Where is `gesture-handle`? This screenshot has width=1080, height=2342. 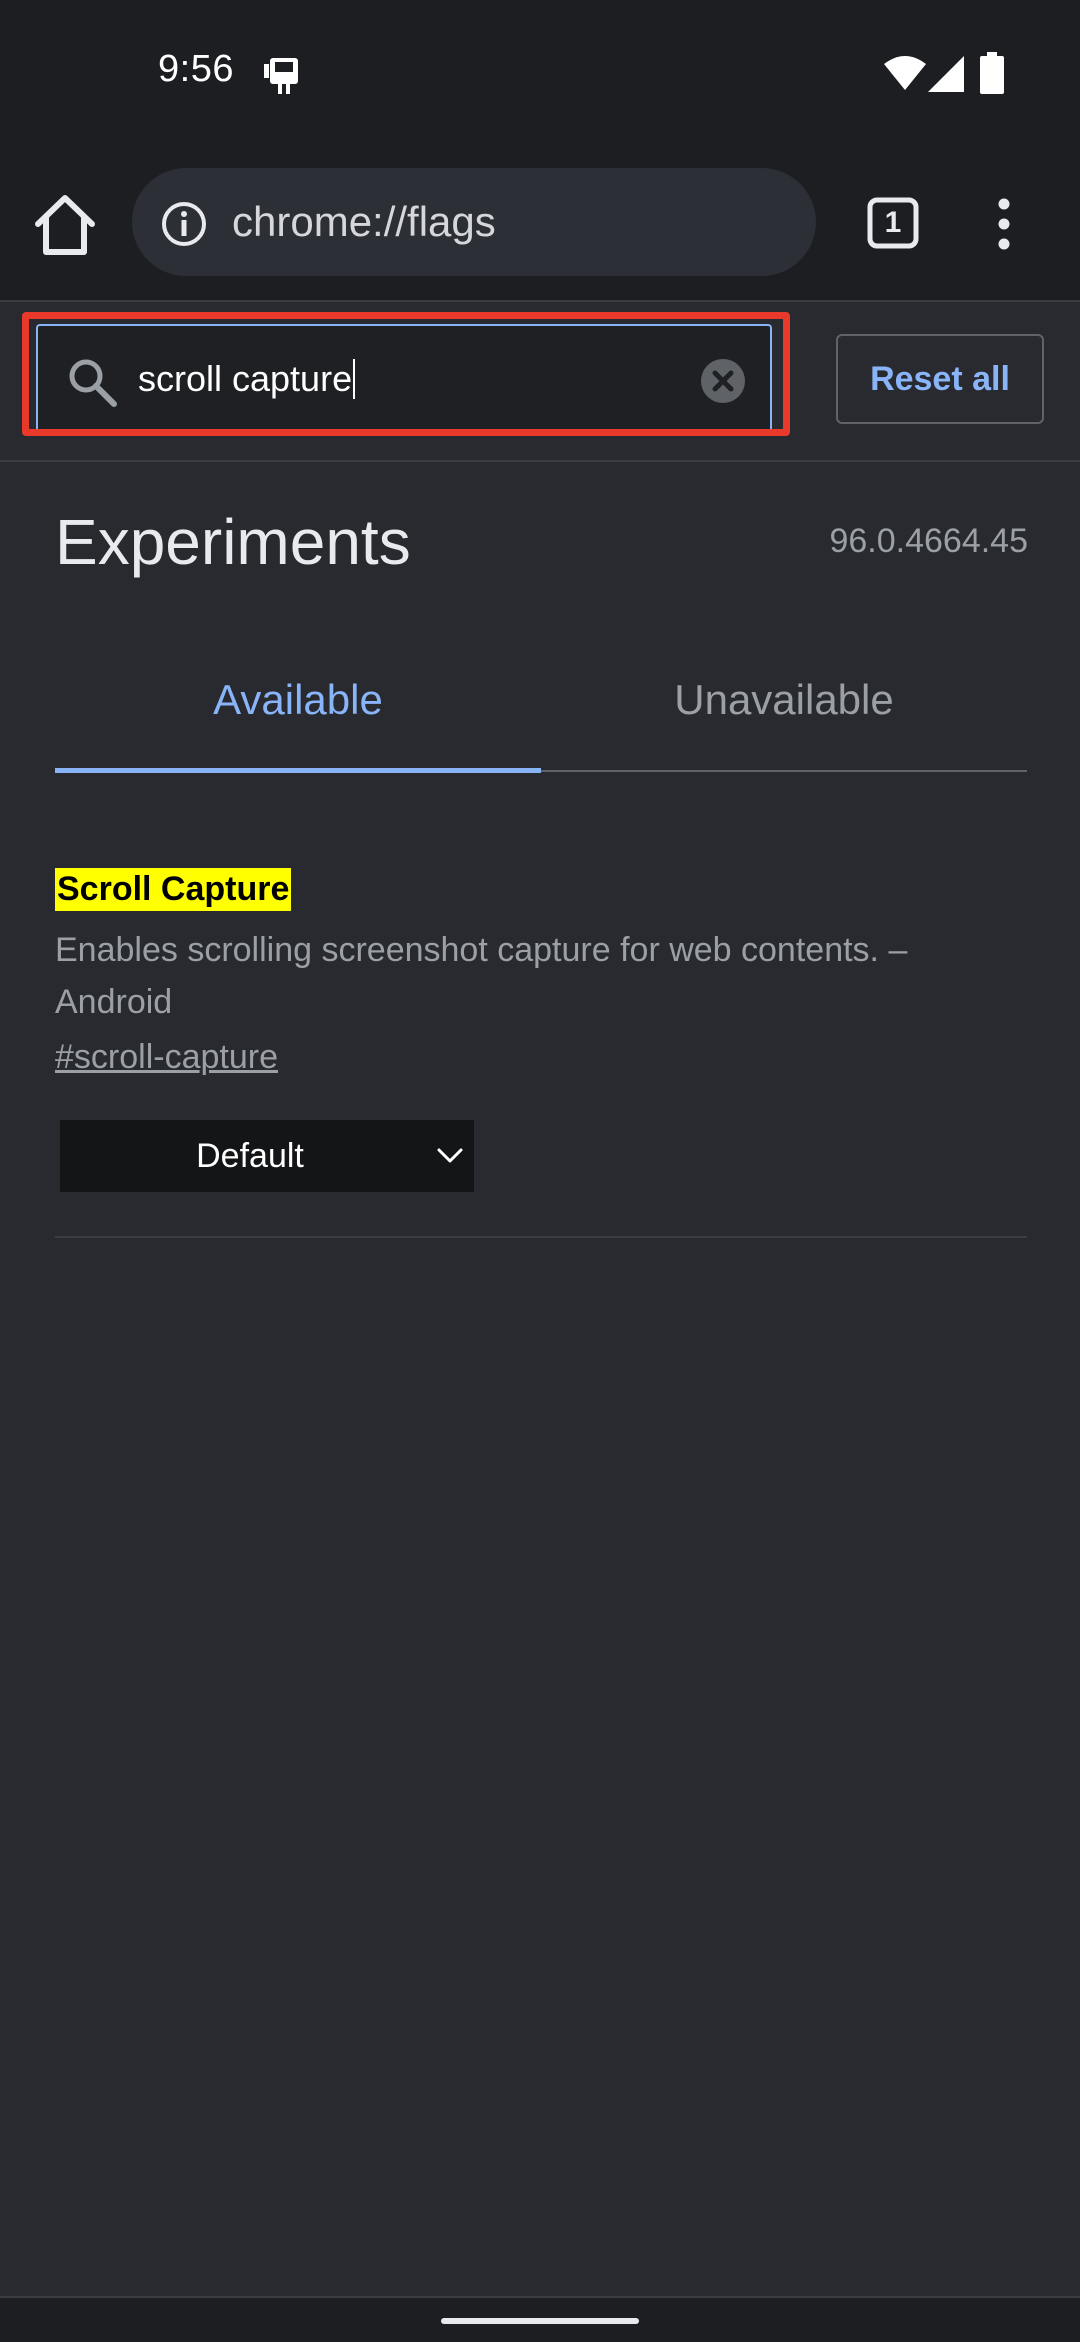
gesture-handle is located at coordinates (540, 2321).